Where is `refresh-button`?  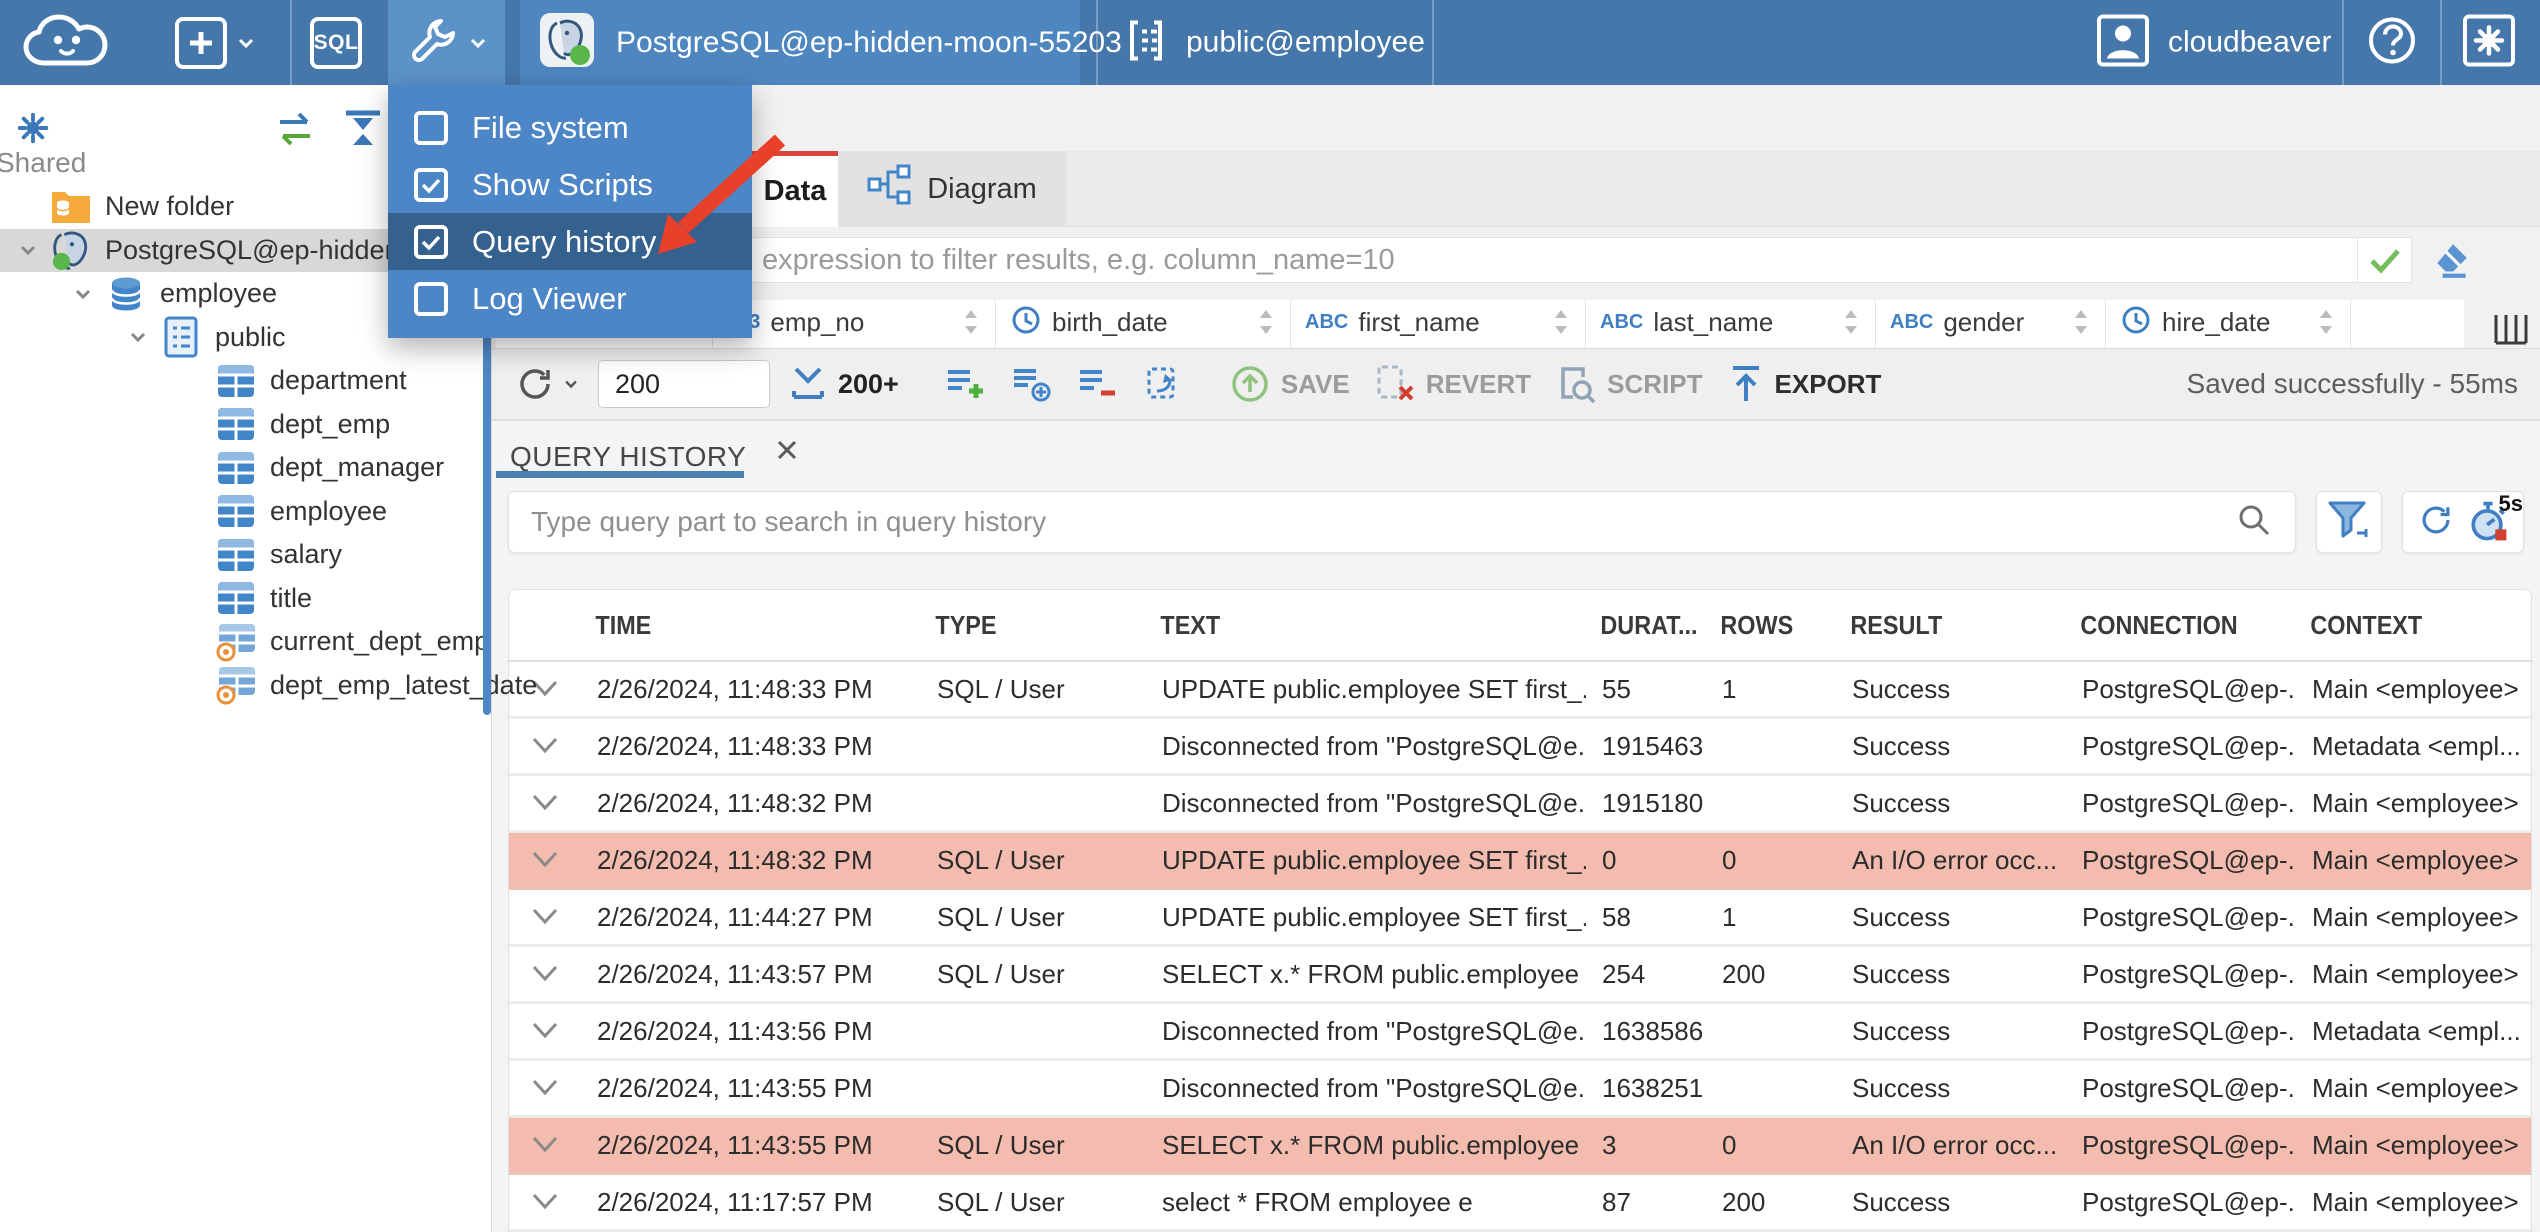 refresh-button is located at coordinates (546, 384).